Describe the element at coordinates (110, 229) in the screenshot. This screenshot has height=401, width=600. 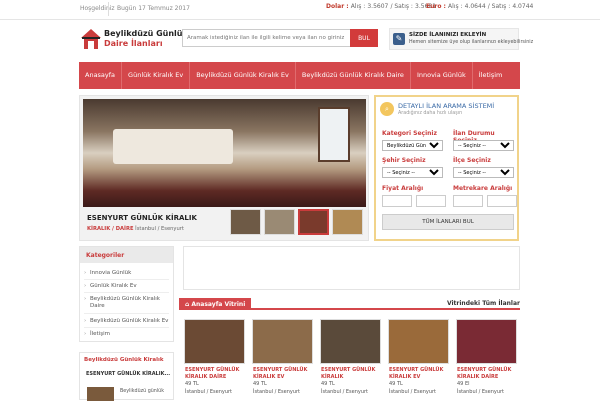
I see `slider-category: KİRALIK / DAİRE` at that location.